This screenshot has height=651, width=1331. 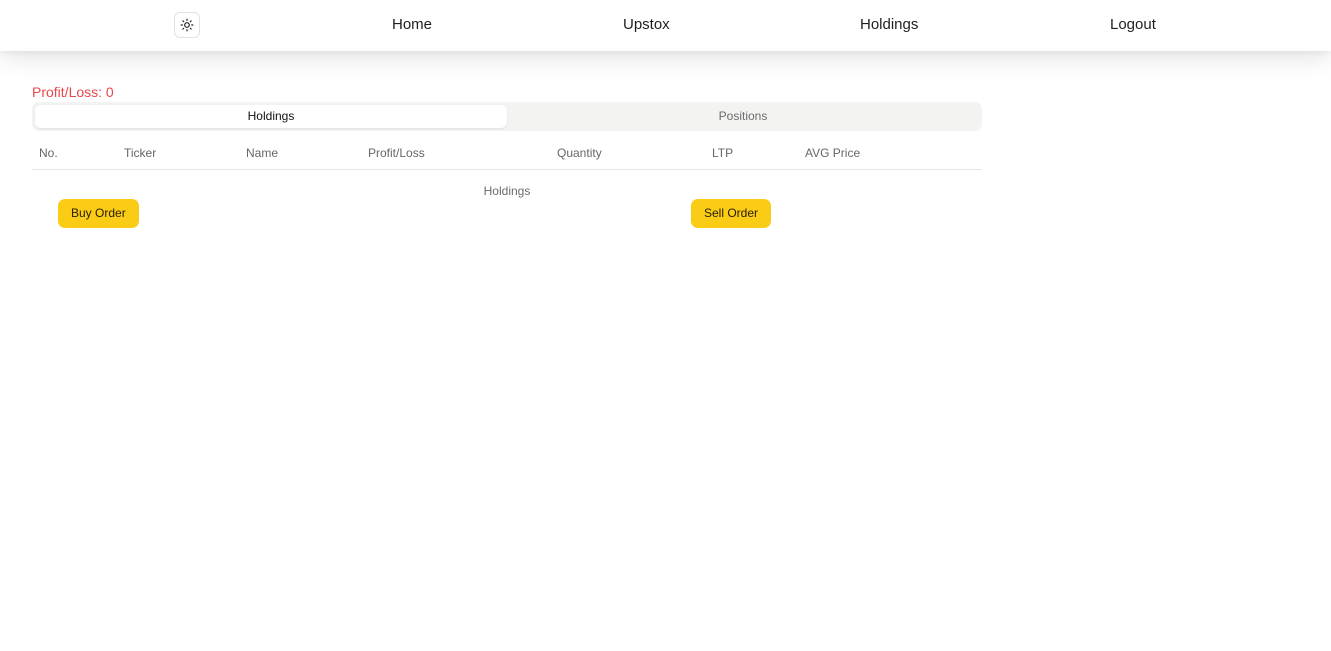 I want to click on theme-toggle-button, so click(x=187, y=25).